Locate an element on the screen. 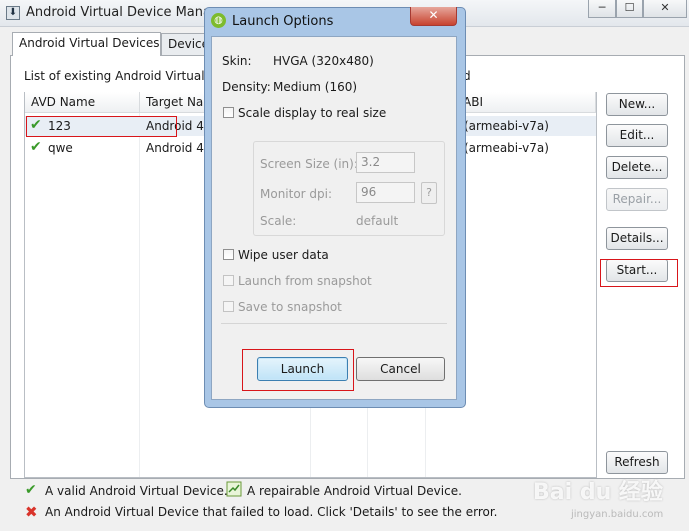 The image size is (689, 531). screen-size-label: Screen Size (in): is located at coordinates (309, 164).